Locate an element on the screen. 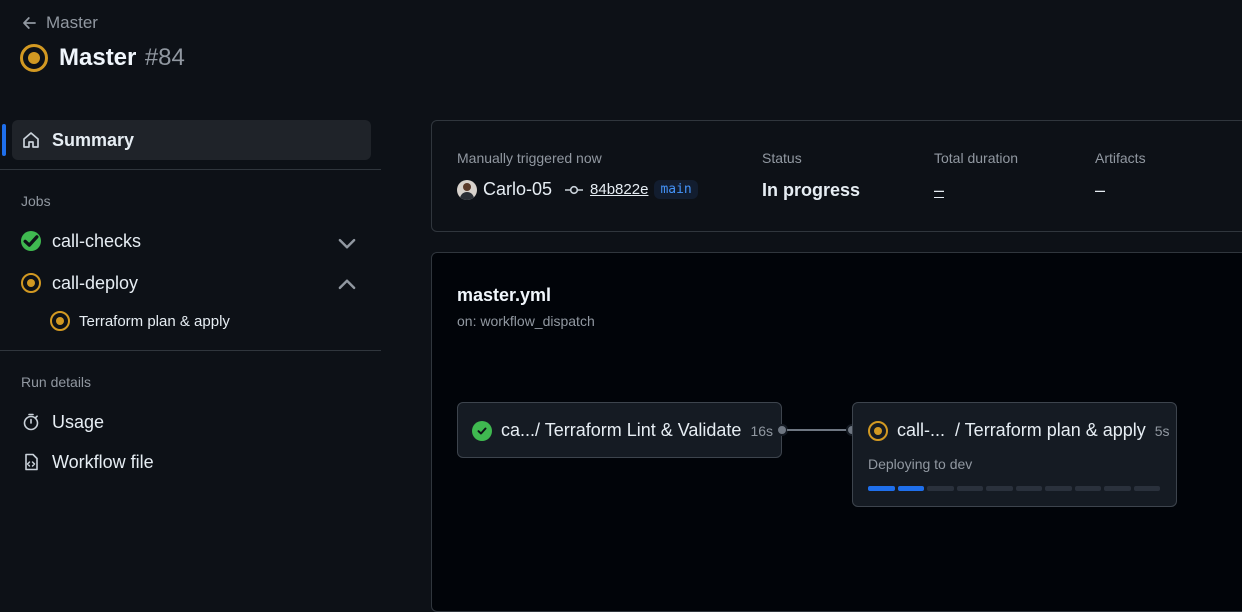 This screenshot has height=612, width=1242. job-card-lint: ca.../ Terraform Lint & Validate 16s is located at coordinates (619, 430).